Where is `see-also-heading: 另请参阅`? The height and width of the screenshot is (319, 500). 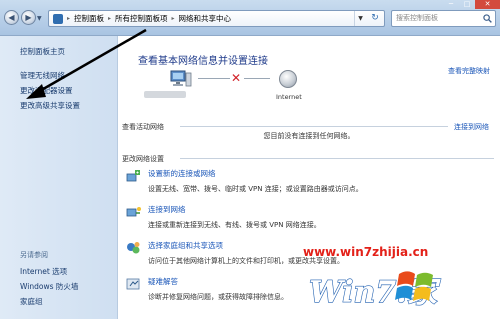 see-also-heading: 另请参阅 is located at coordinates (34, 255).